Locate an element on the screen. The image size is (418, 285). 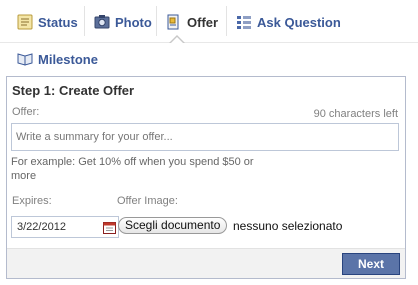
tab-status: Status is located at coordinates (47, 22).